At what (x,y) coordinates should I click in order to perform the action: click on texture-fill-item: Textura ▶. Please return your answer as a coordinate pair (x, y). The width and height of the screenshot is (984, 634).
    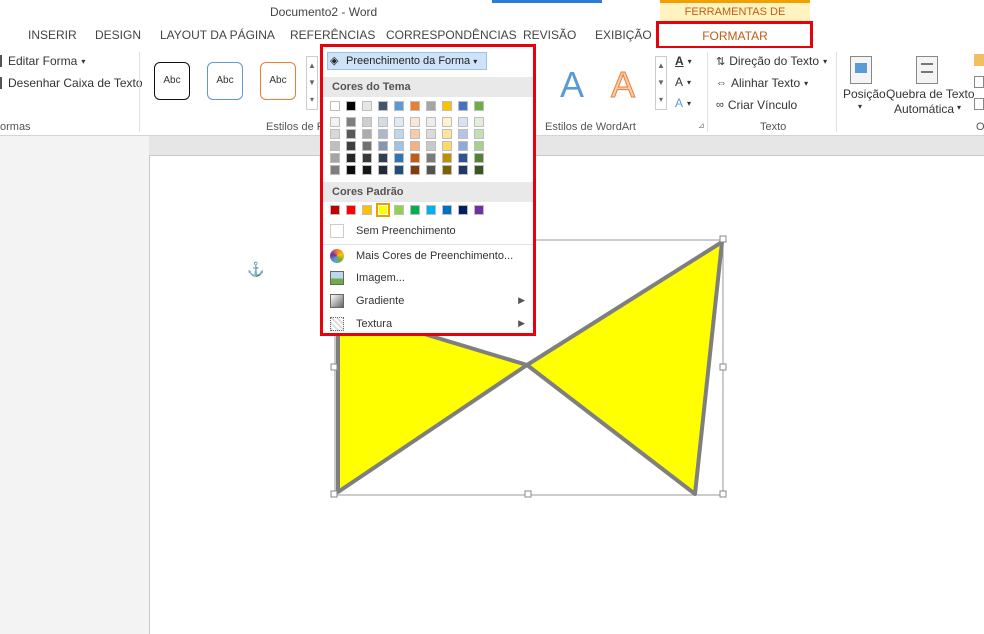
    Looking at the image, I should click on (428, 324).